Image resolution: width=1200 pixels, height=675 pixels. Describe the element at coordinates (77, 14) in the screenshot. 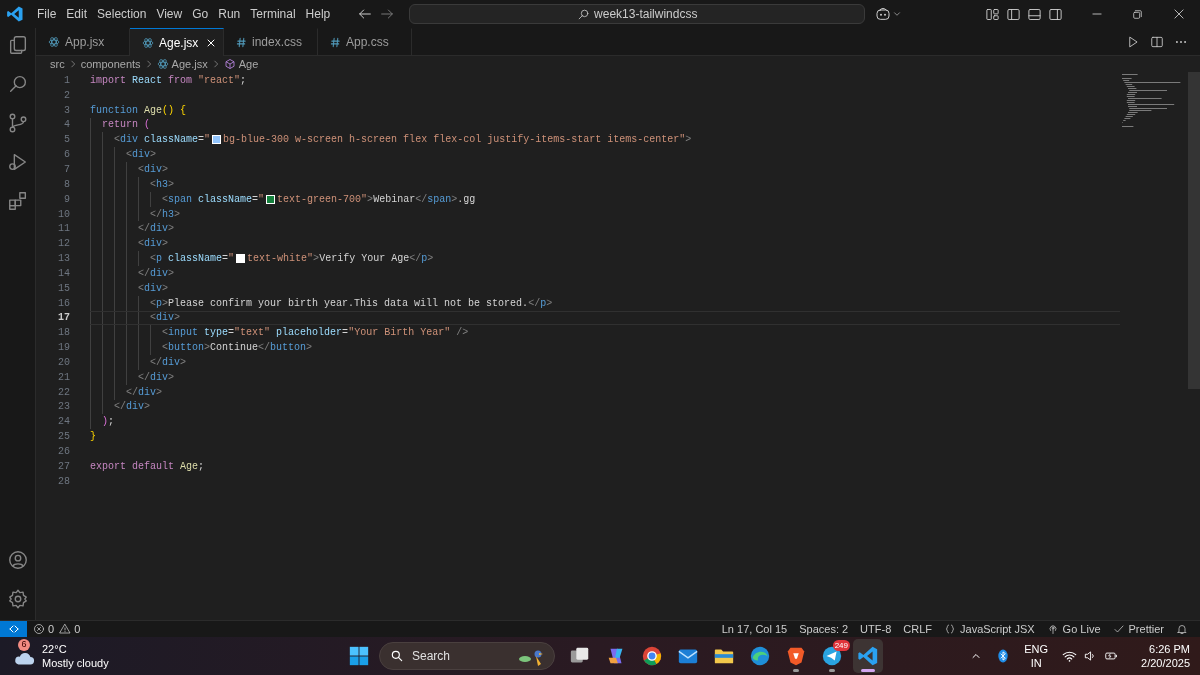

I see `menu-item: Edit` at that location.